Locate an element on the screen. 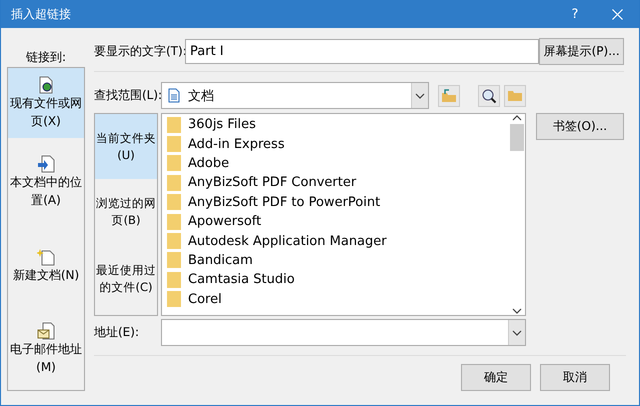 This screenshot has height=406, width=640. scroll-up-icon is located at coordinates (517, 118).